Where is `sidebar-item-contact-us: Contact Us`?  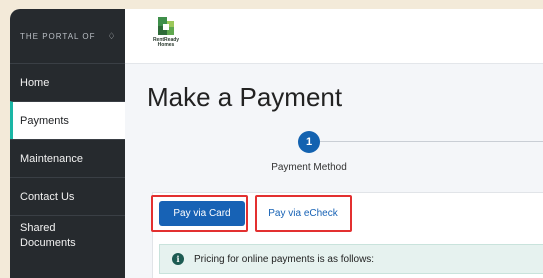
sidebar-item-contact-us: Contact Us is located at coordinates (67, 196).